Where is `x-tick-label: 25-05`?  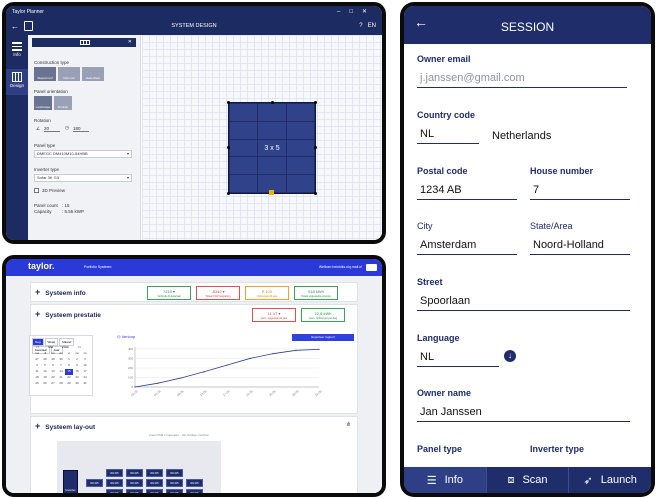 x-tick-label: 25-05 is located at coordinates (272, 393).